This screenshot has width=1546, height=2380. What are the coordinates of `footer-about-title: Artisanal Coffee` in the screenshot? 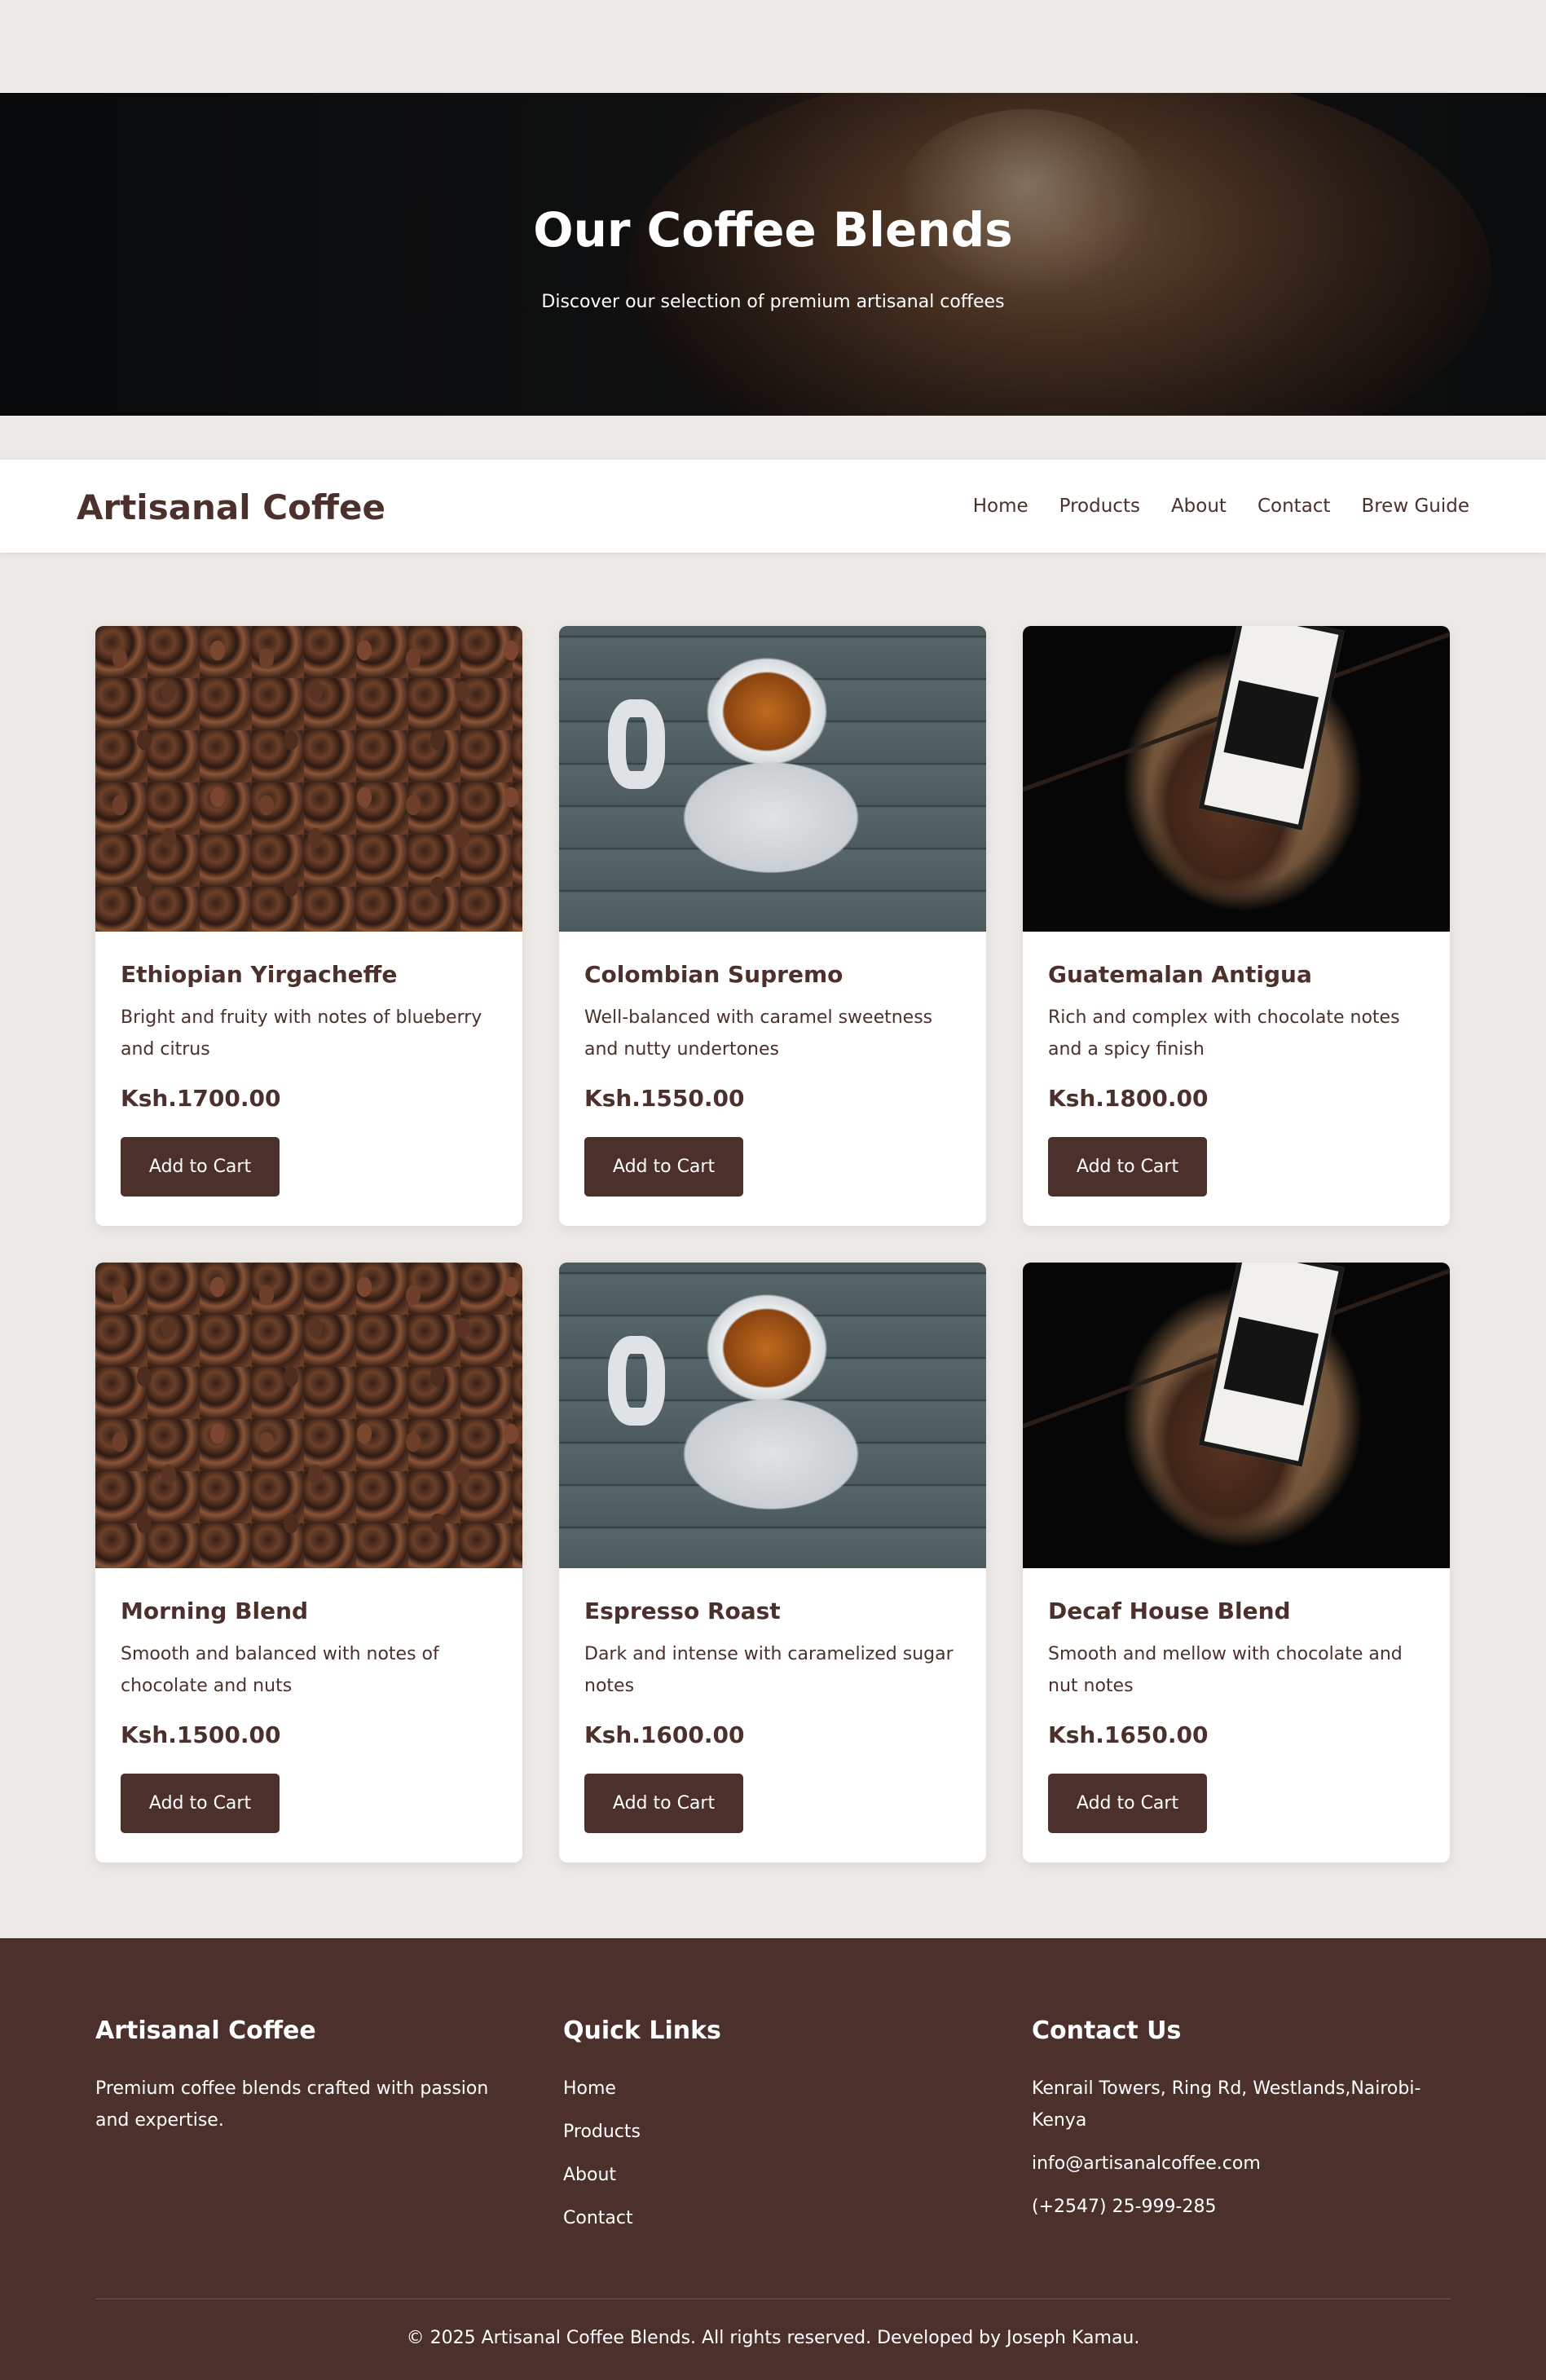 It's located at (205, 2031).